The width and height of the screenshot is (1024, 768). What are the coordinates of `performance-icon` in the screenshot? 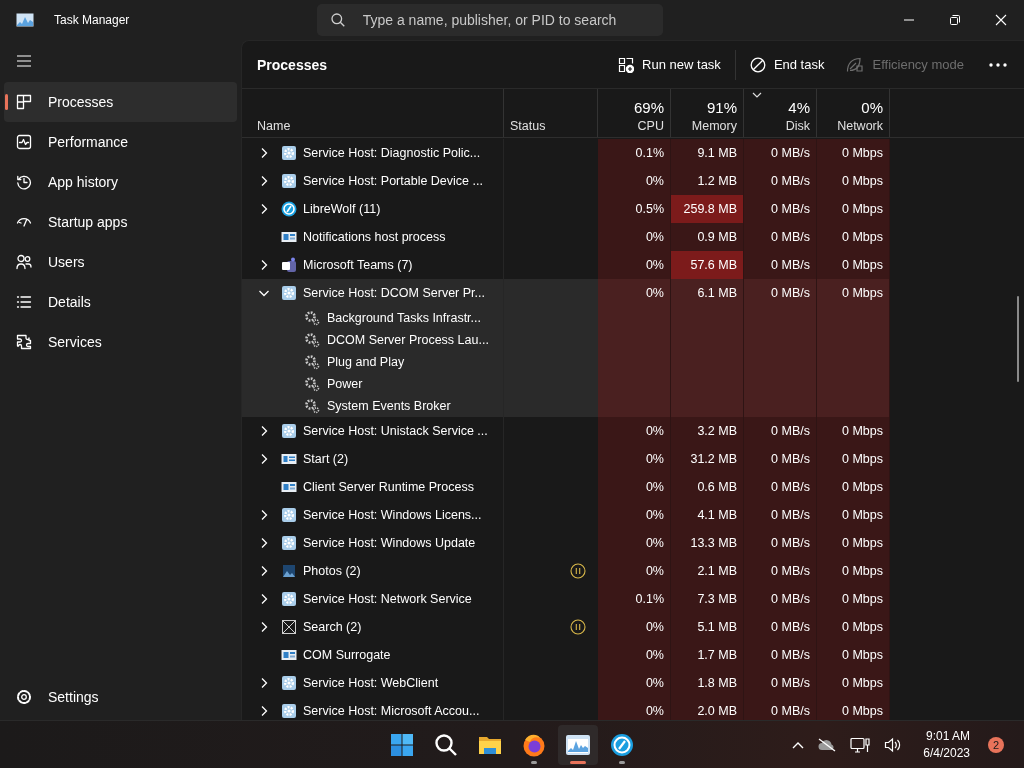 It's located at (24, 142).